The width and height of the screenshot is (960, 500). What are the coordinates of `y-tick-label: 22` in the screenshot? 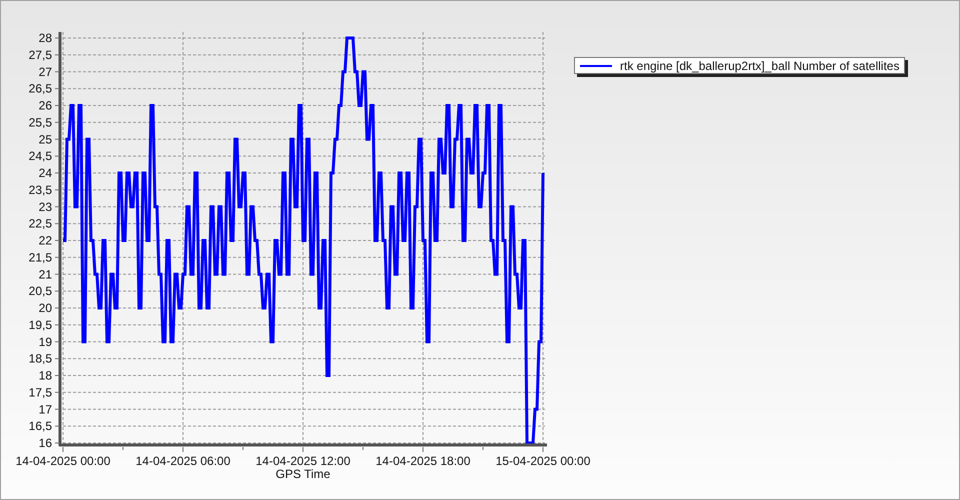 It's located at (45, 241).